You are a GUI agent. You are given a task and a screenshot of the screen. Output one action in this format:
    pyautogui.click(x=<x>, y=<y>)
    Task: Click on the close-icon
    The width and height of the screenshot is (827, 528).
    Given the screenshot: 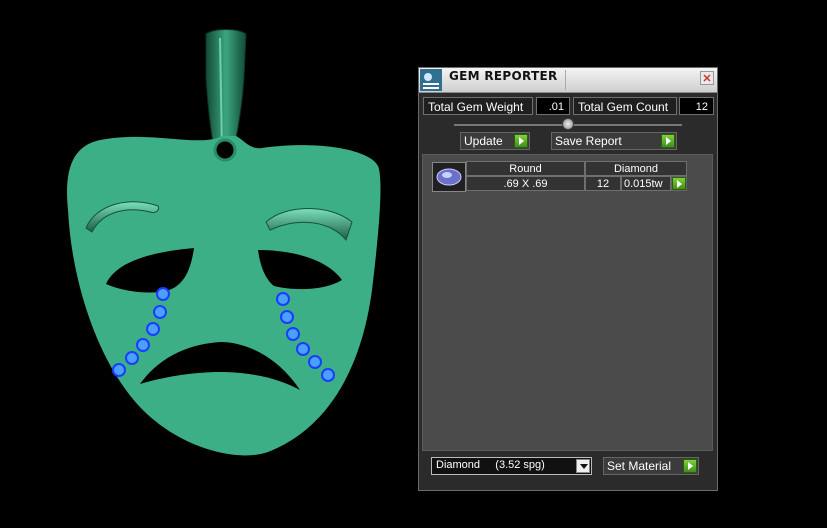 What is the action you would take?
    pyautogui.click(x=707, y=78)
    